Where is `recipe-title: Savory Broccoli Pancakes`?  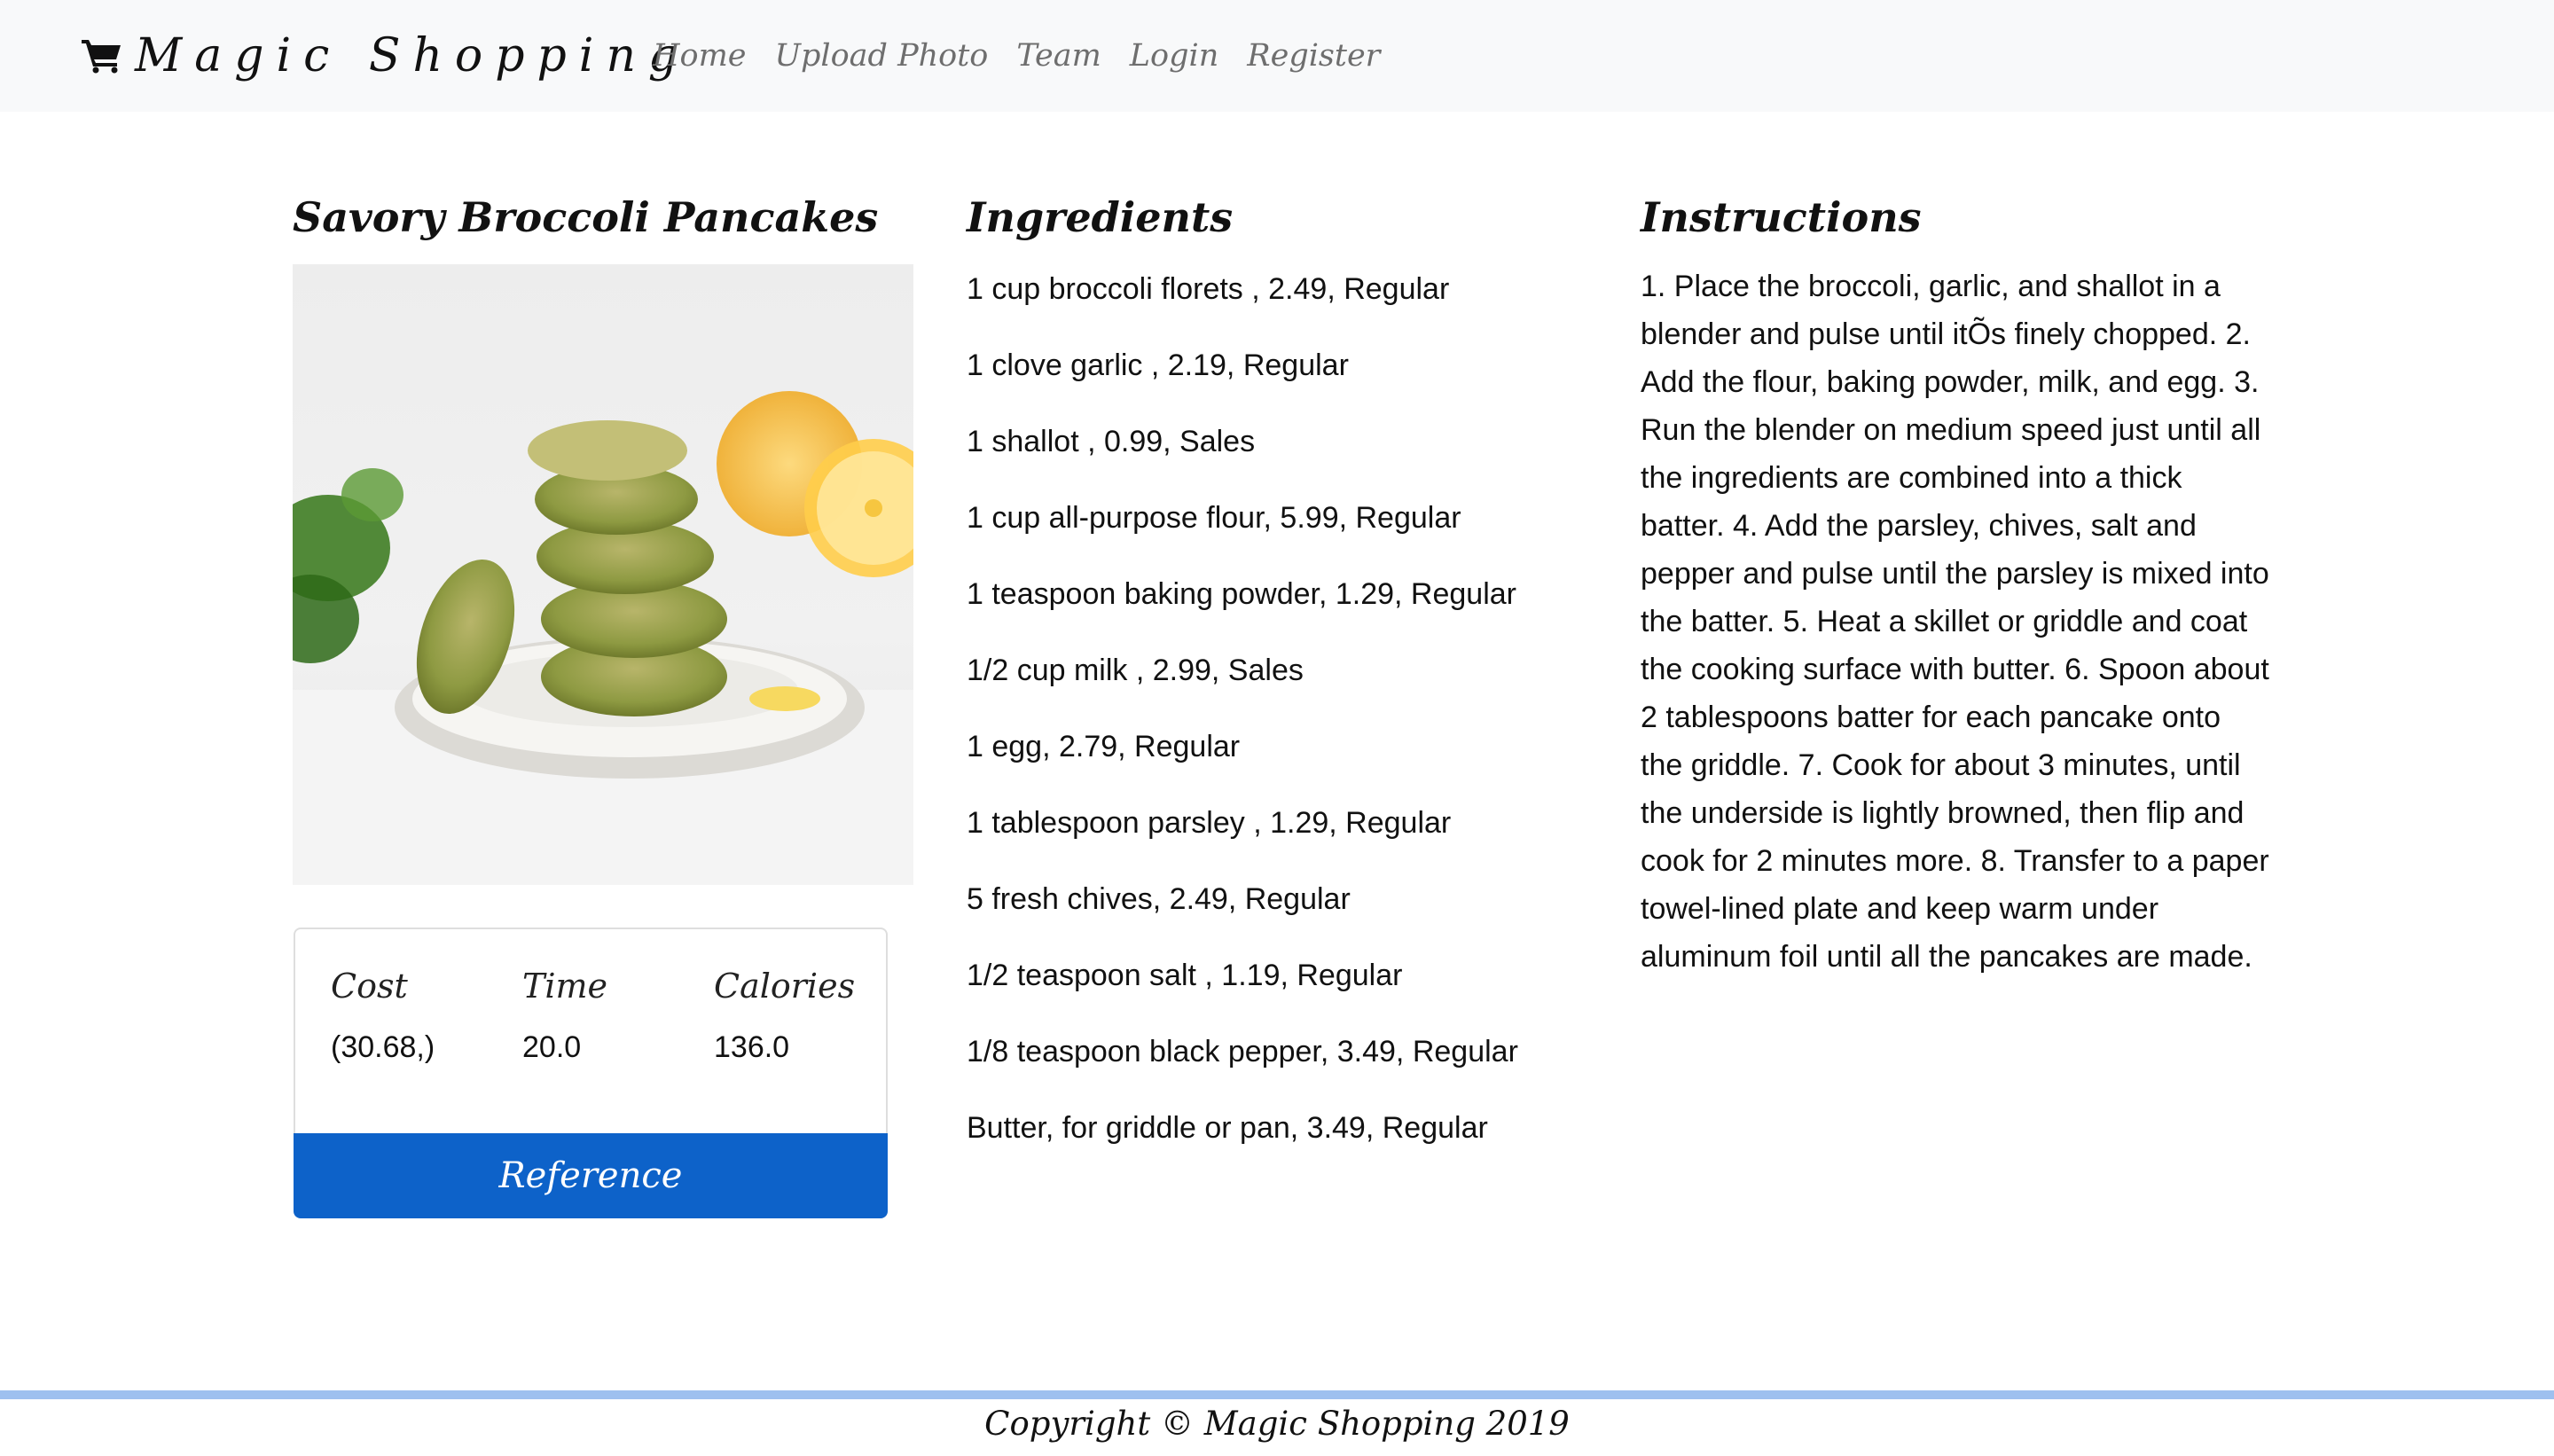 recipe-title: Savory Broccoli Pancakes is located at coordinates (586, 217).